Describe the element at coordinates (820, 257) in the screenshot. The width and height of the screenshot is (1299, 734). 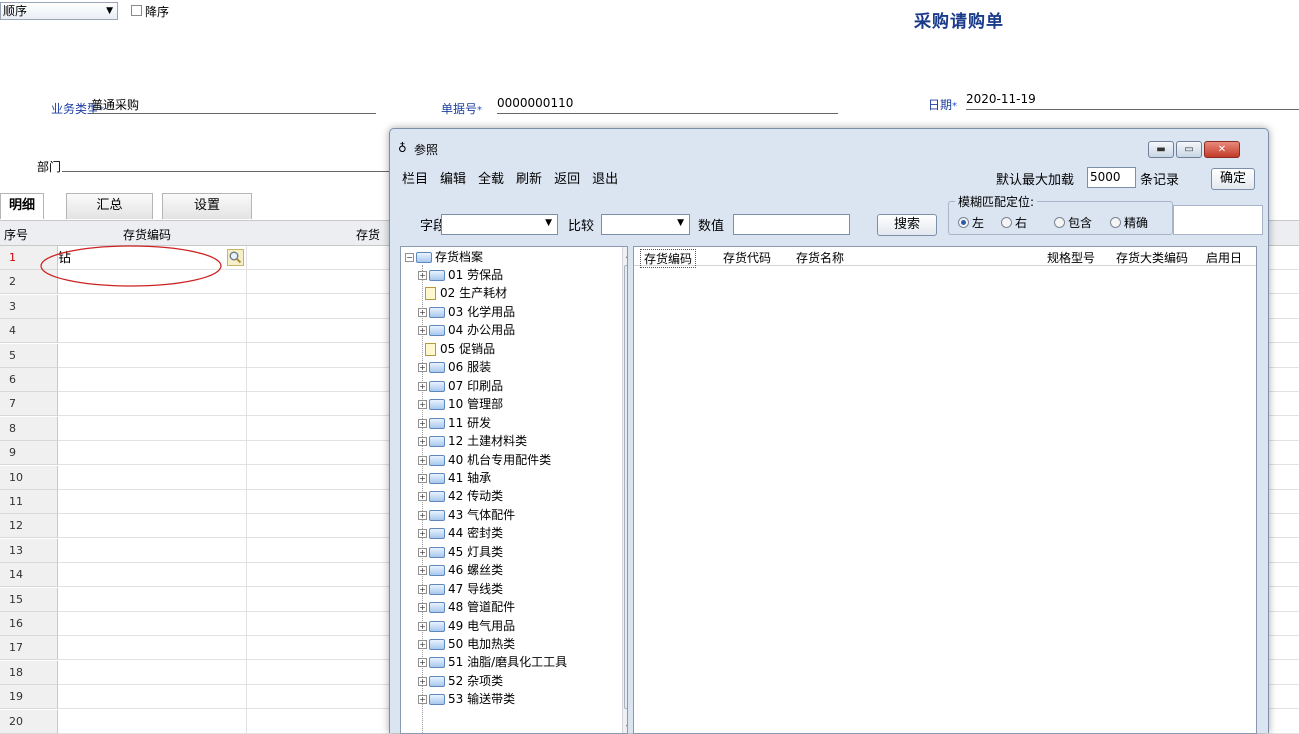
I see `list-col-name: 存货名称` at that location.